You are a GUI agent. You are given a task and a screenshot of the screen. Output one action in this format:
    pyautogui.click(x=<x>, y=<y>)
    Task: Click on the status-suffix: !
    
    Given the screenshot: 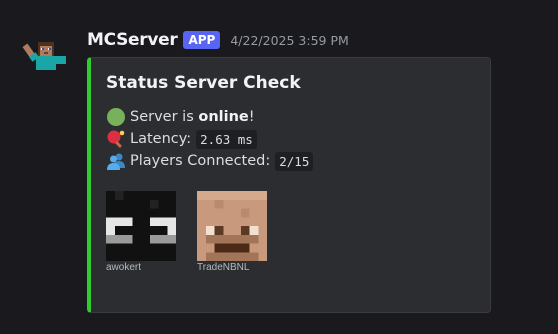 What is the action you would take?
    pyautogui.click(x=251, y=117)
    